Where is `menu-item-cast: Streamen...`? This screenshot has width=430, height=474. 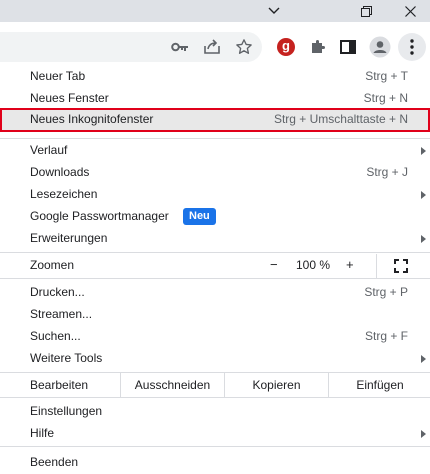
menu-item-cast: Streamen... is located at coordinates (215, 315).